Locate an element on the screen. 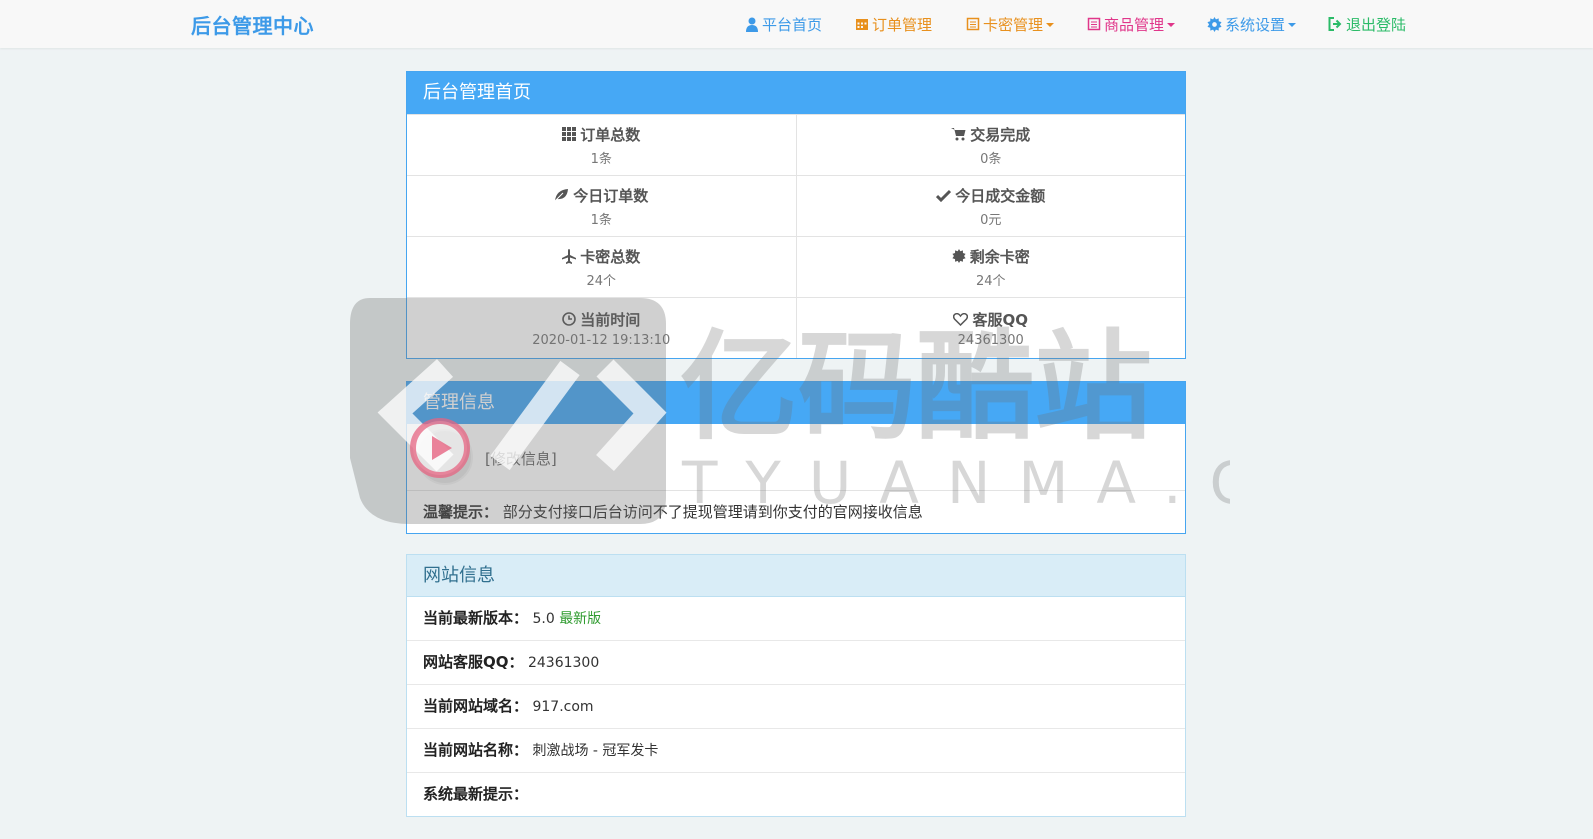  info-label: 网站客服QQ： is located at coordinates (473, 662).